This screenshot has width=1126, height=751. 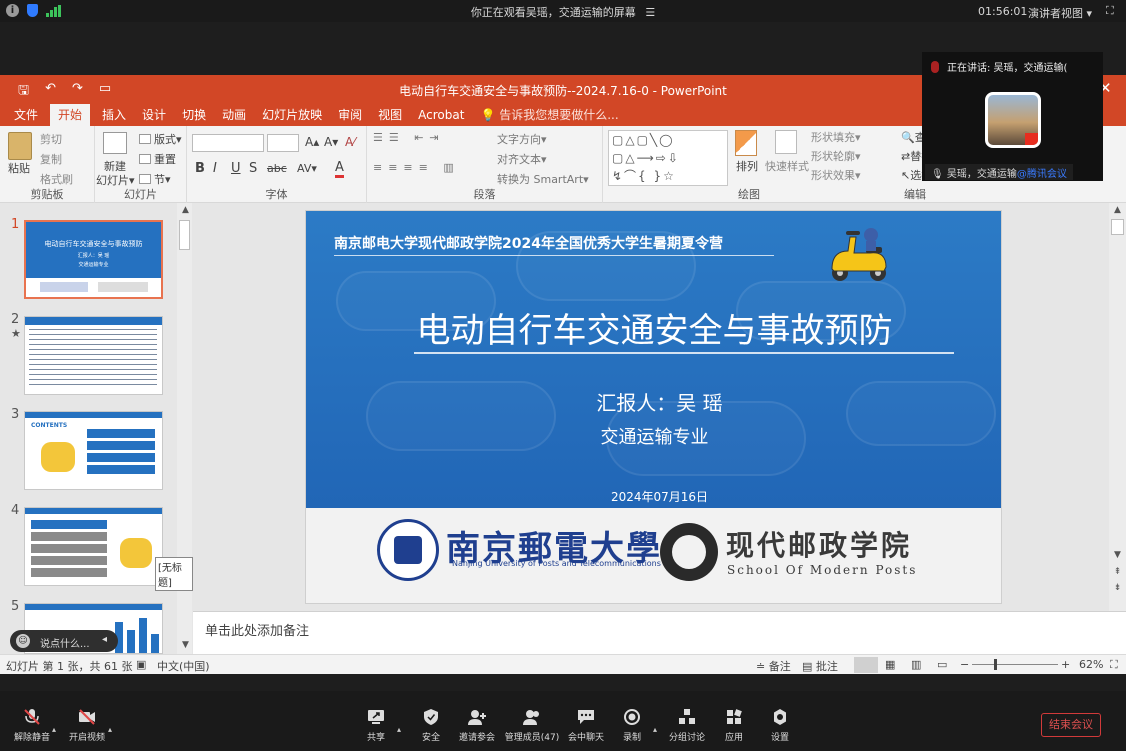 I want to click on settings-label: 设置, so click(x=779, y=738).